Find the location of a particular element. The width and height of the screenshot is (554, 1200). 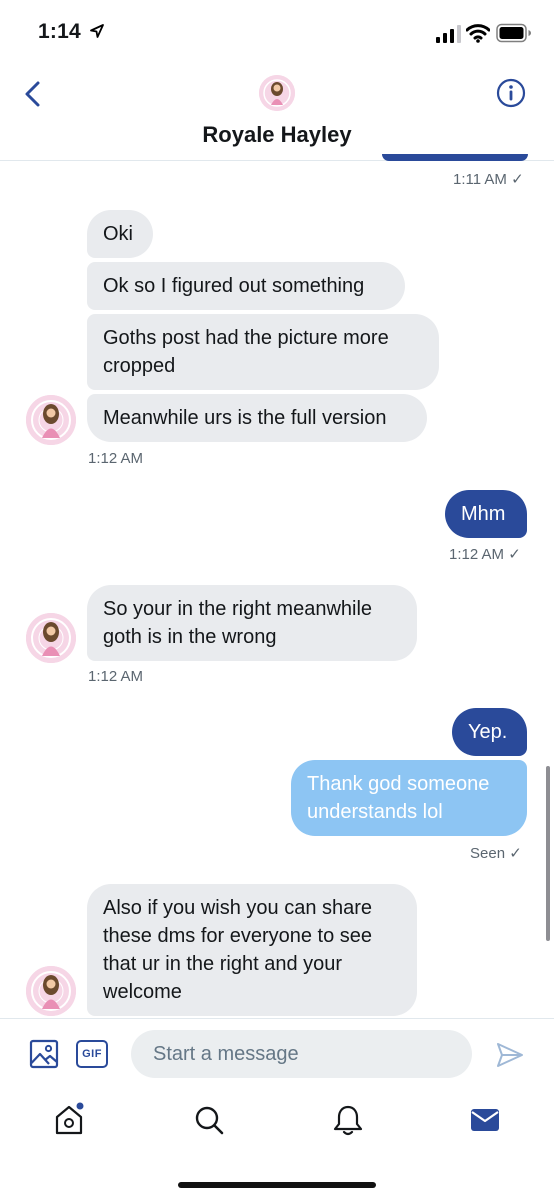

message-text-line: understands lol is located at coordinates (375, 812).